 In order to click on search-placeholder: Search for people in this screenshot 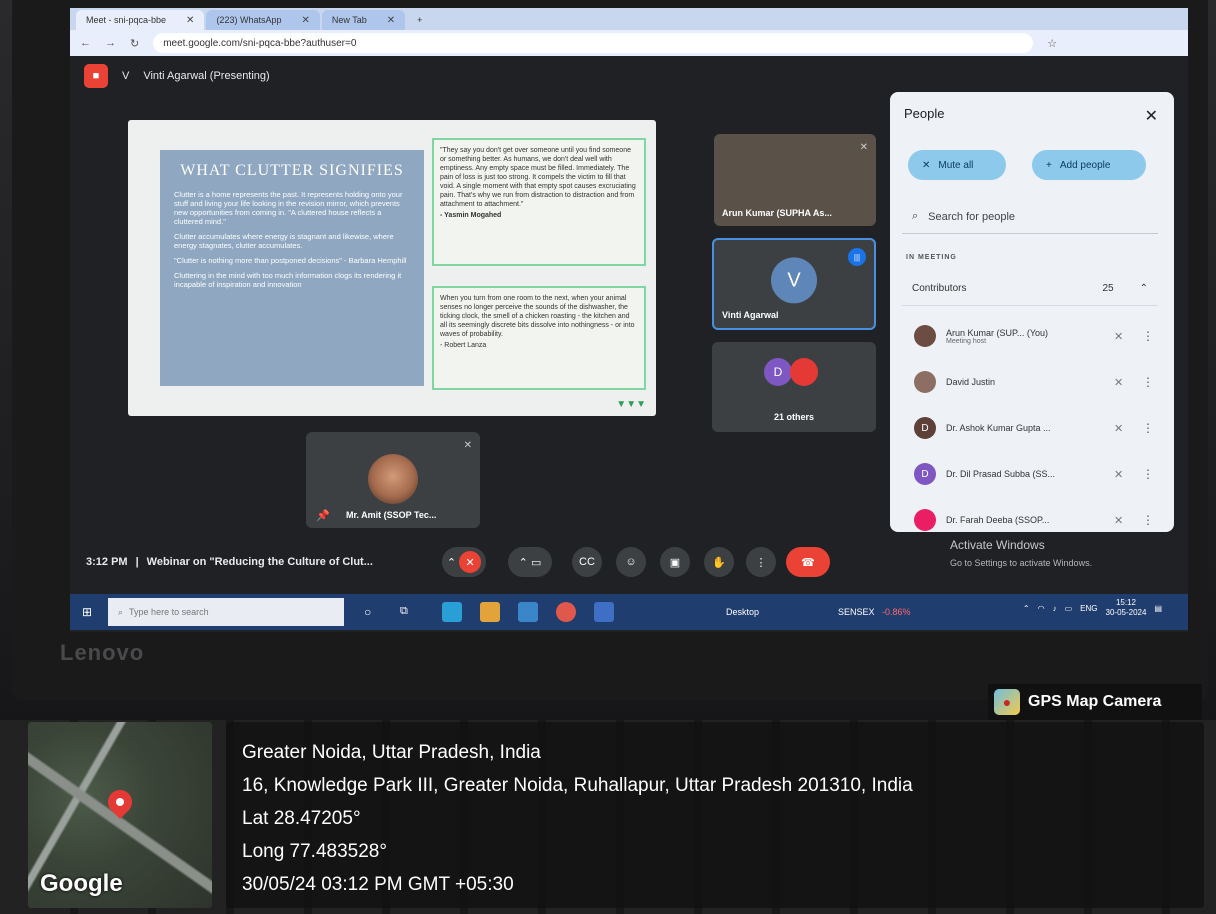, I will do `click(972, 216)`.